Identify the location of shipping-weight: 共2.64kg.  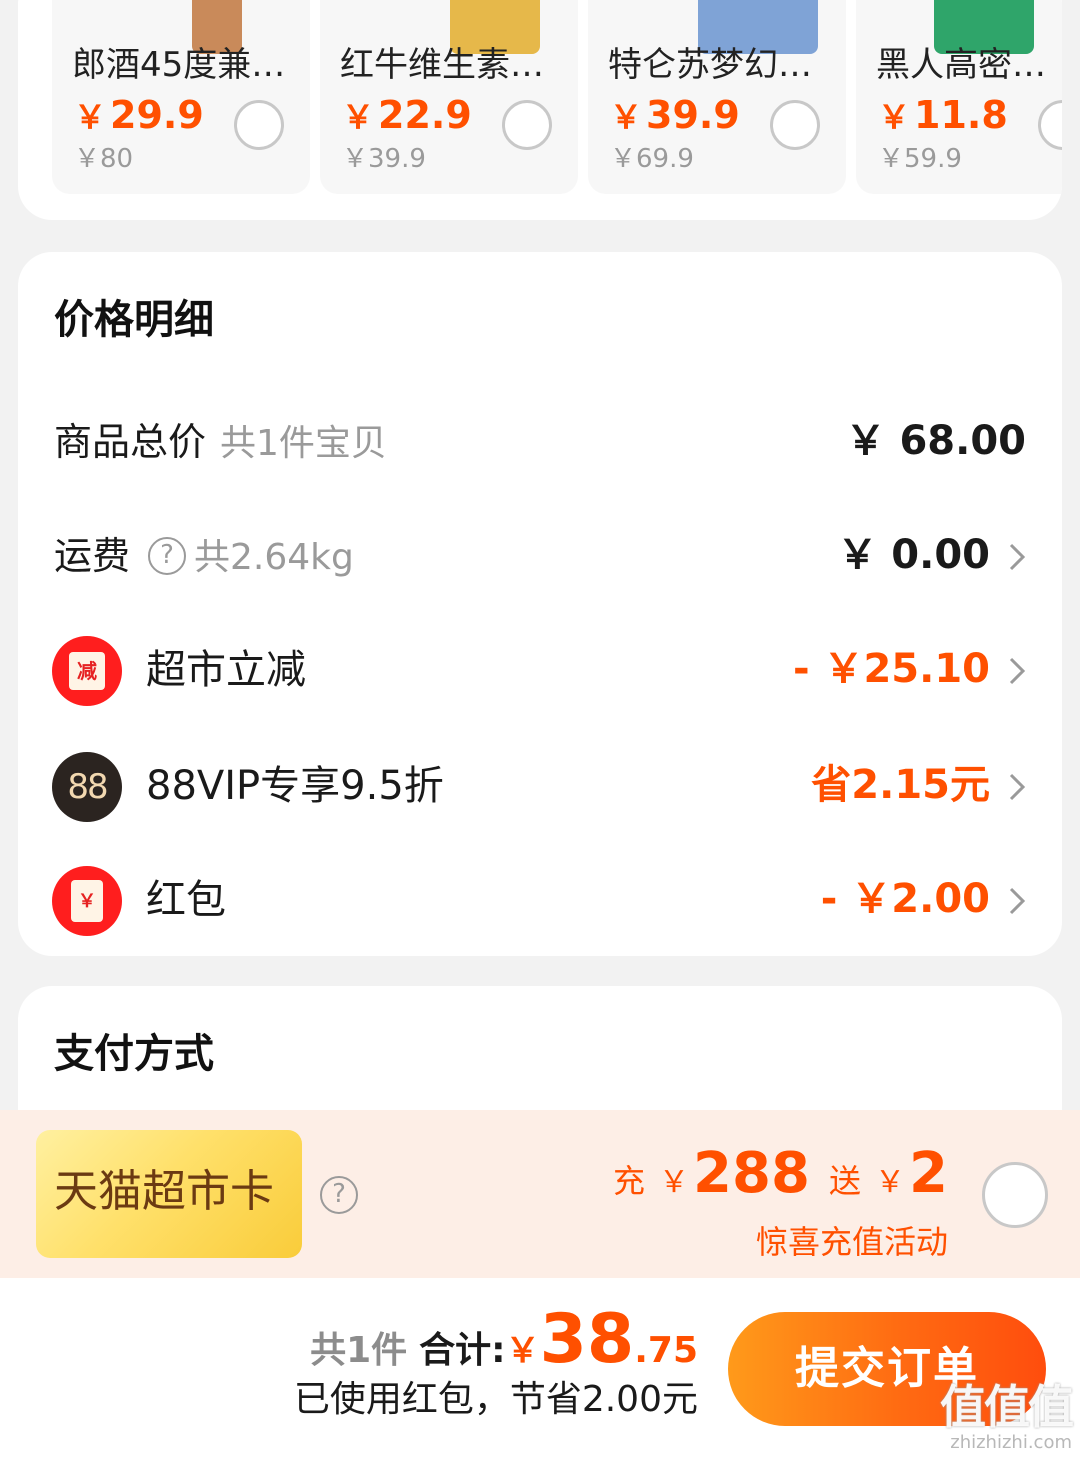
(274, 557).